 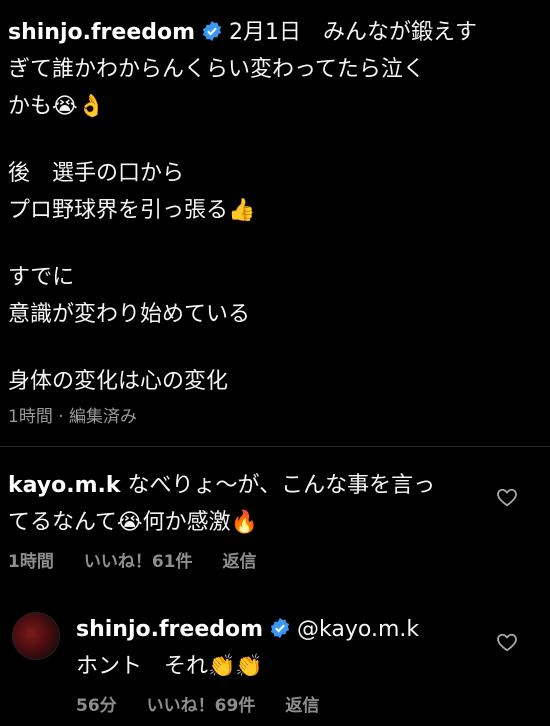 What do you see at coordinates (96, 706) in the screenshot?
I see `comment-2-time: 56分` at bounding box center [96, 706].